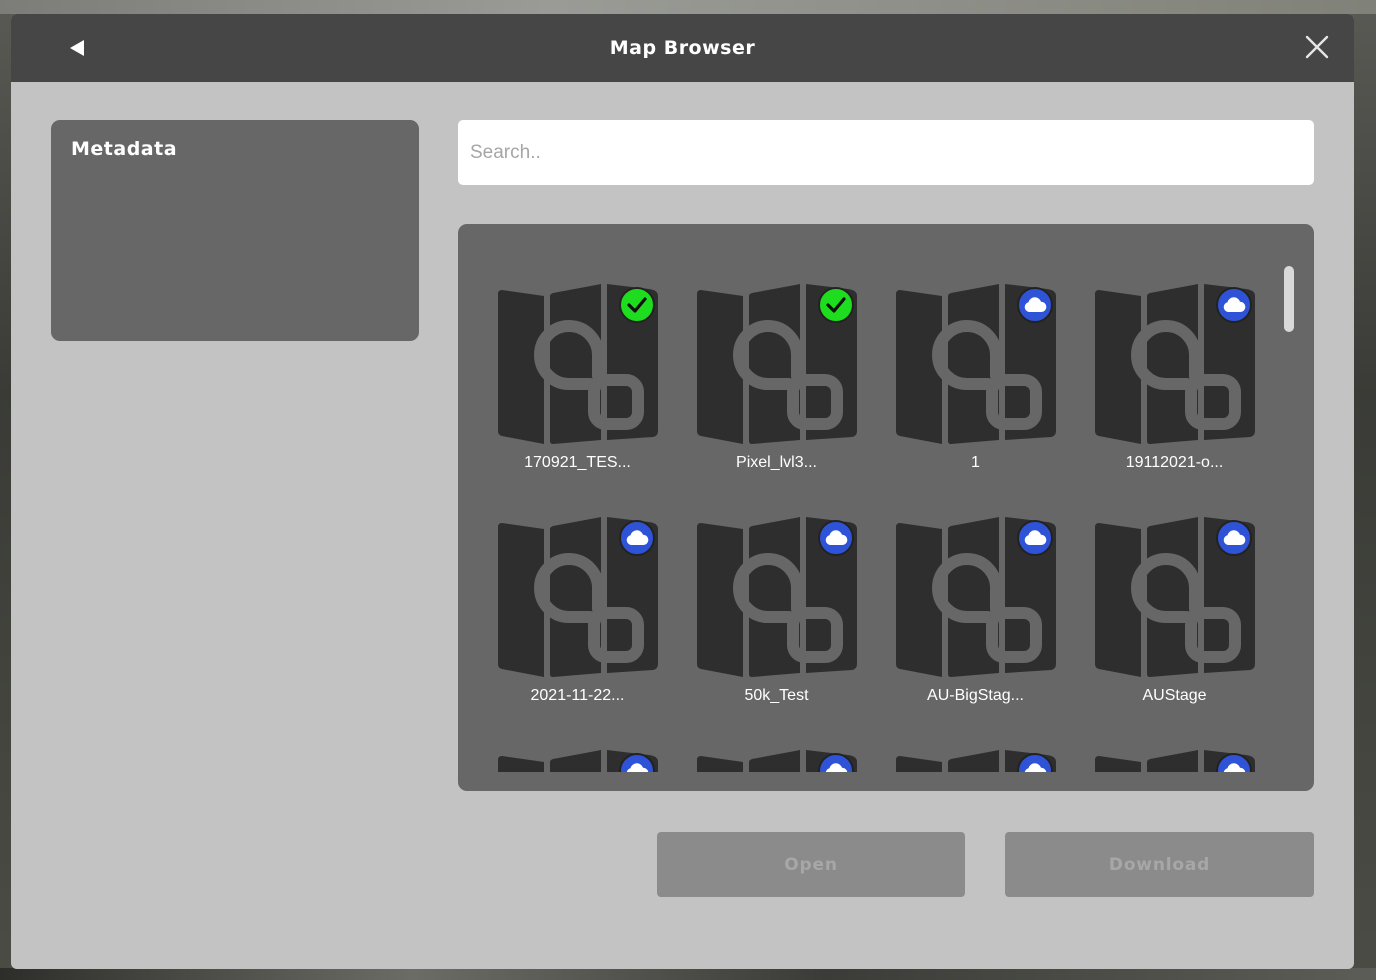  Describe the element at coordinates (776, 633) in the screenshot. I see `map-tile: 50k_Test` at that location.